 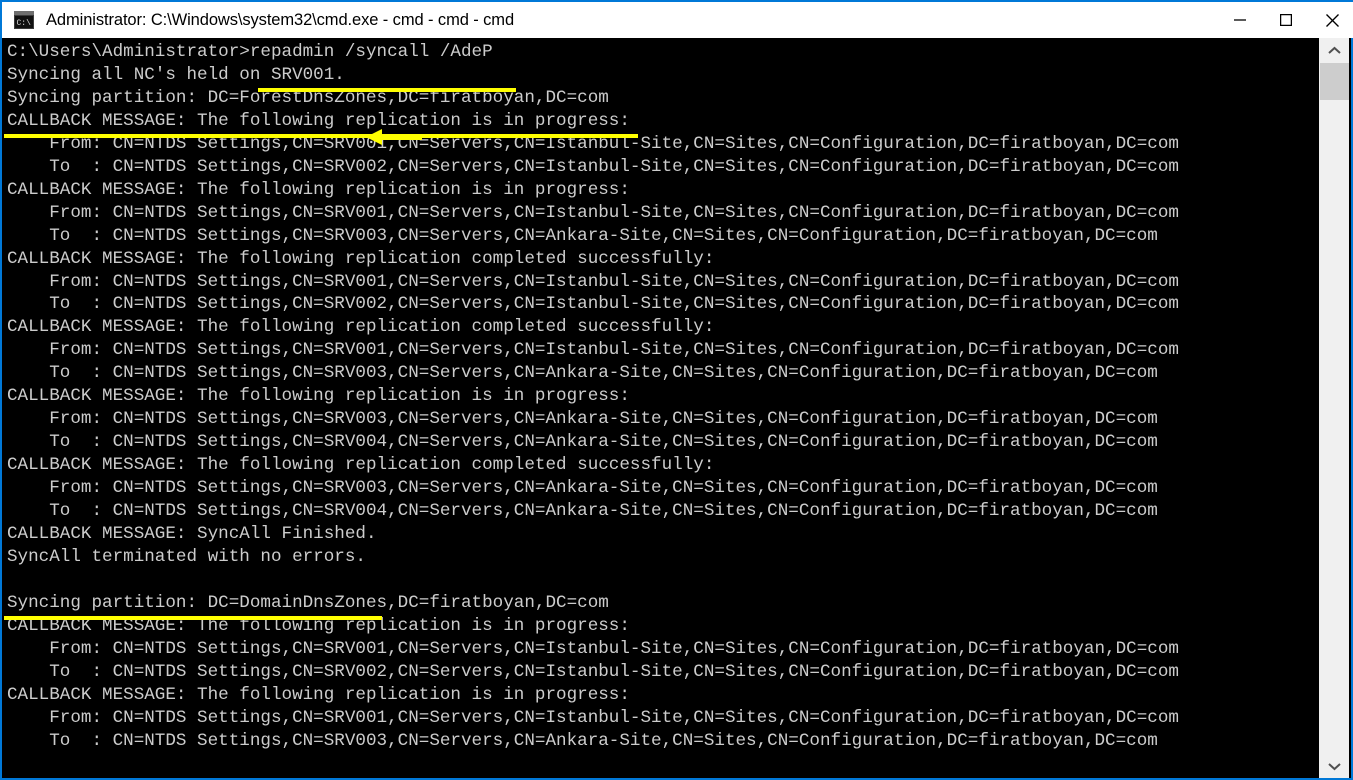 What do you see at coordinates (24, 23) in the screenshot?
I see `svg-text: C:\` at bounding box center [24, 23].